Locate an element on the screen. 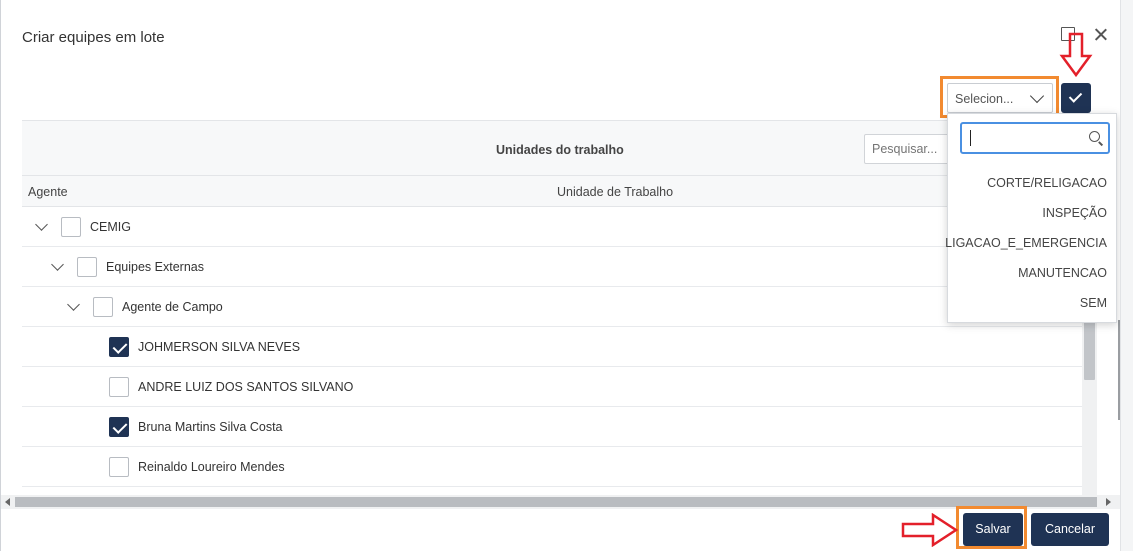 The image size is (1133, 551). dropdown-search-input is located at coordinates (1035, 138).